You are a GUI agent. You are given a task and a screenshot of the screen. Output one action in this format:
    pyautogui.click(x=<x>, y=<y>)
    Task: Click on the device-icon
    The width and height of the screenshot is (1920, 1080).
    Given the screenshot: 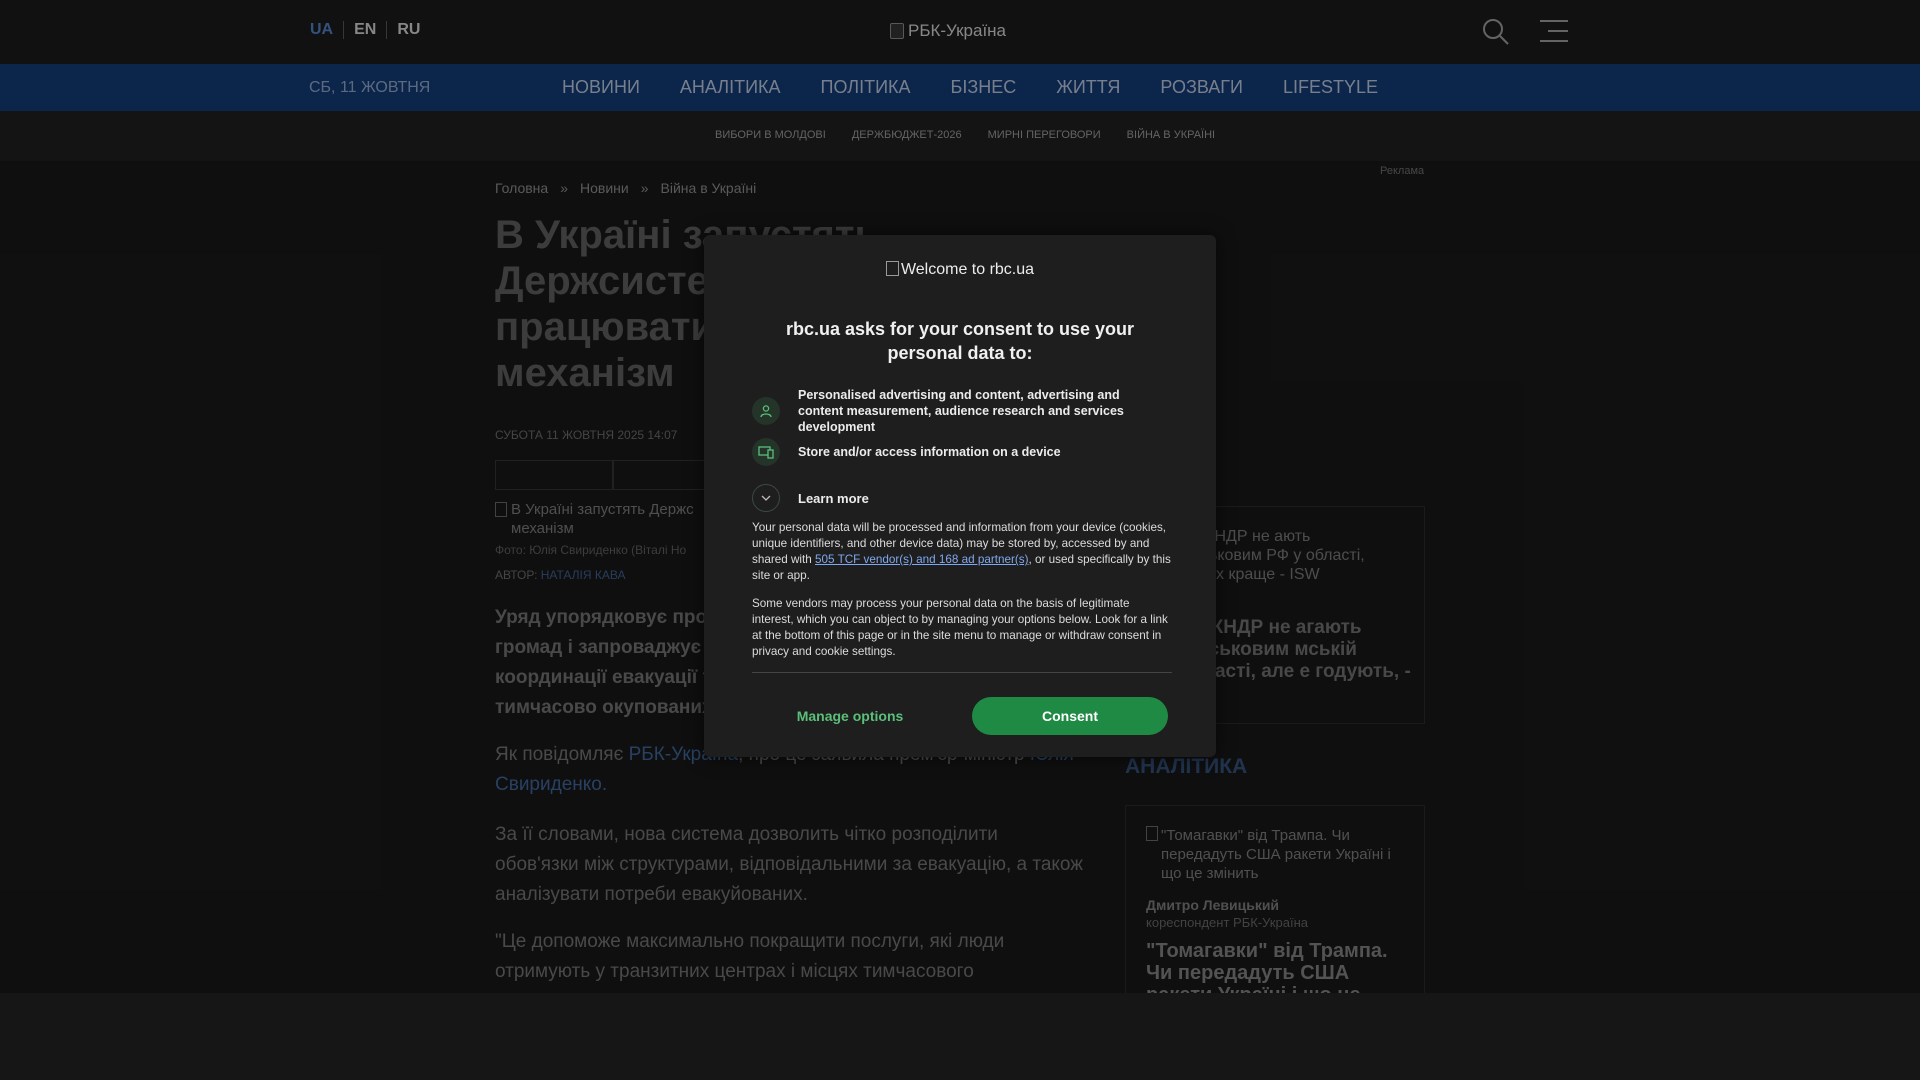 What is the action you would take?
    pyautogui.click(x=766, y=452)
    